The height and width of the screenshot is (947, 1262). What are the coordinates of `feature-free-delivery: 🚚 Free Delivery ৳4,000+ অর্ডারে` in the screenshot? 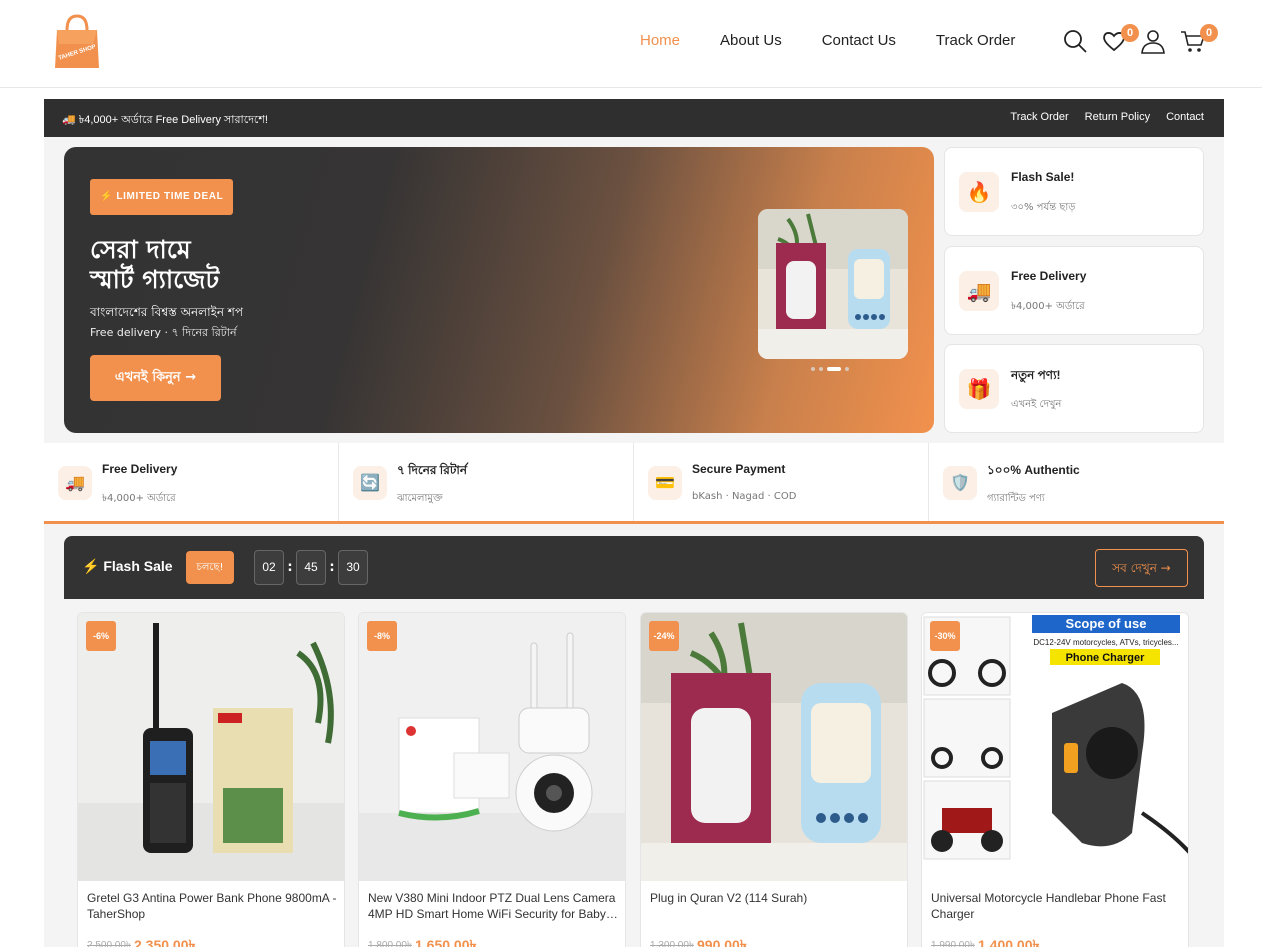 It's located at (191, 482).